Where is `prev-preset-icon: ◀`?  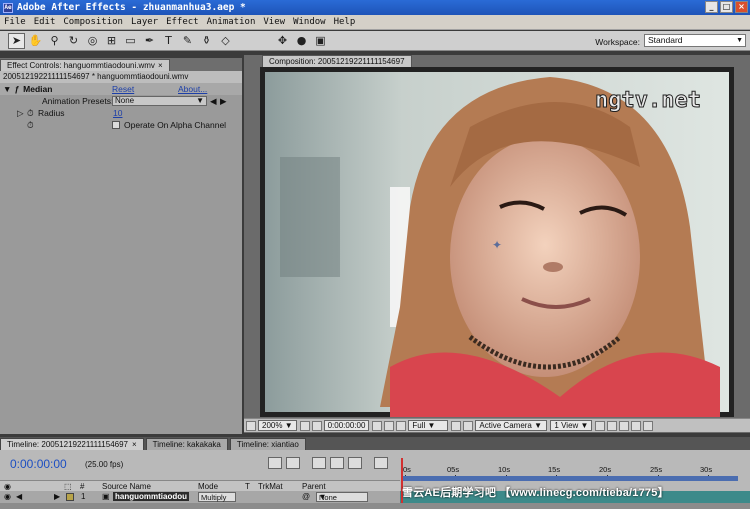 prev-preset-icon: ◀ is located at coordinates (213, 101).